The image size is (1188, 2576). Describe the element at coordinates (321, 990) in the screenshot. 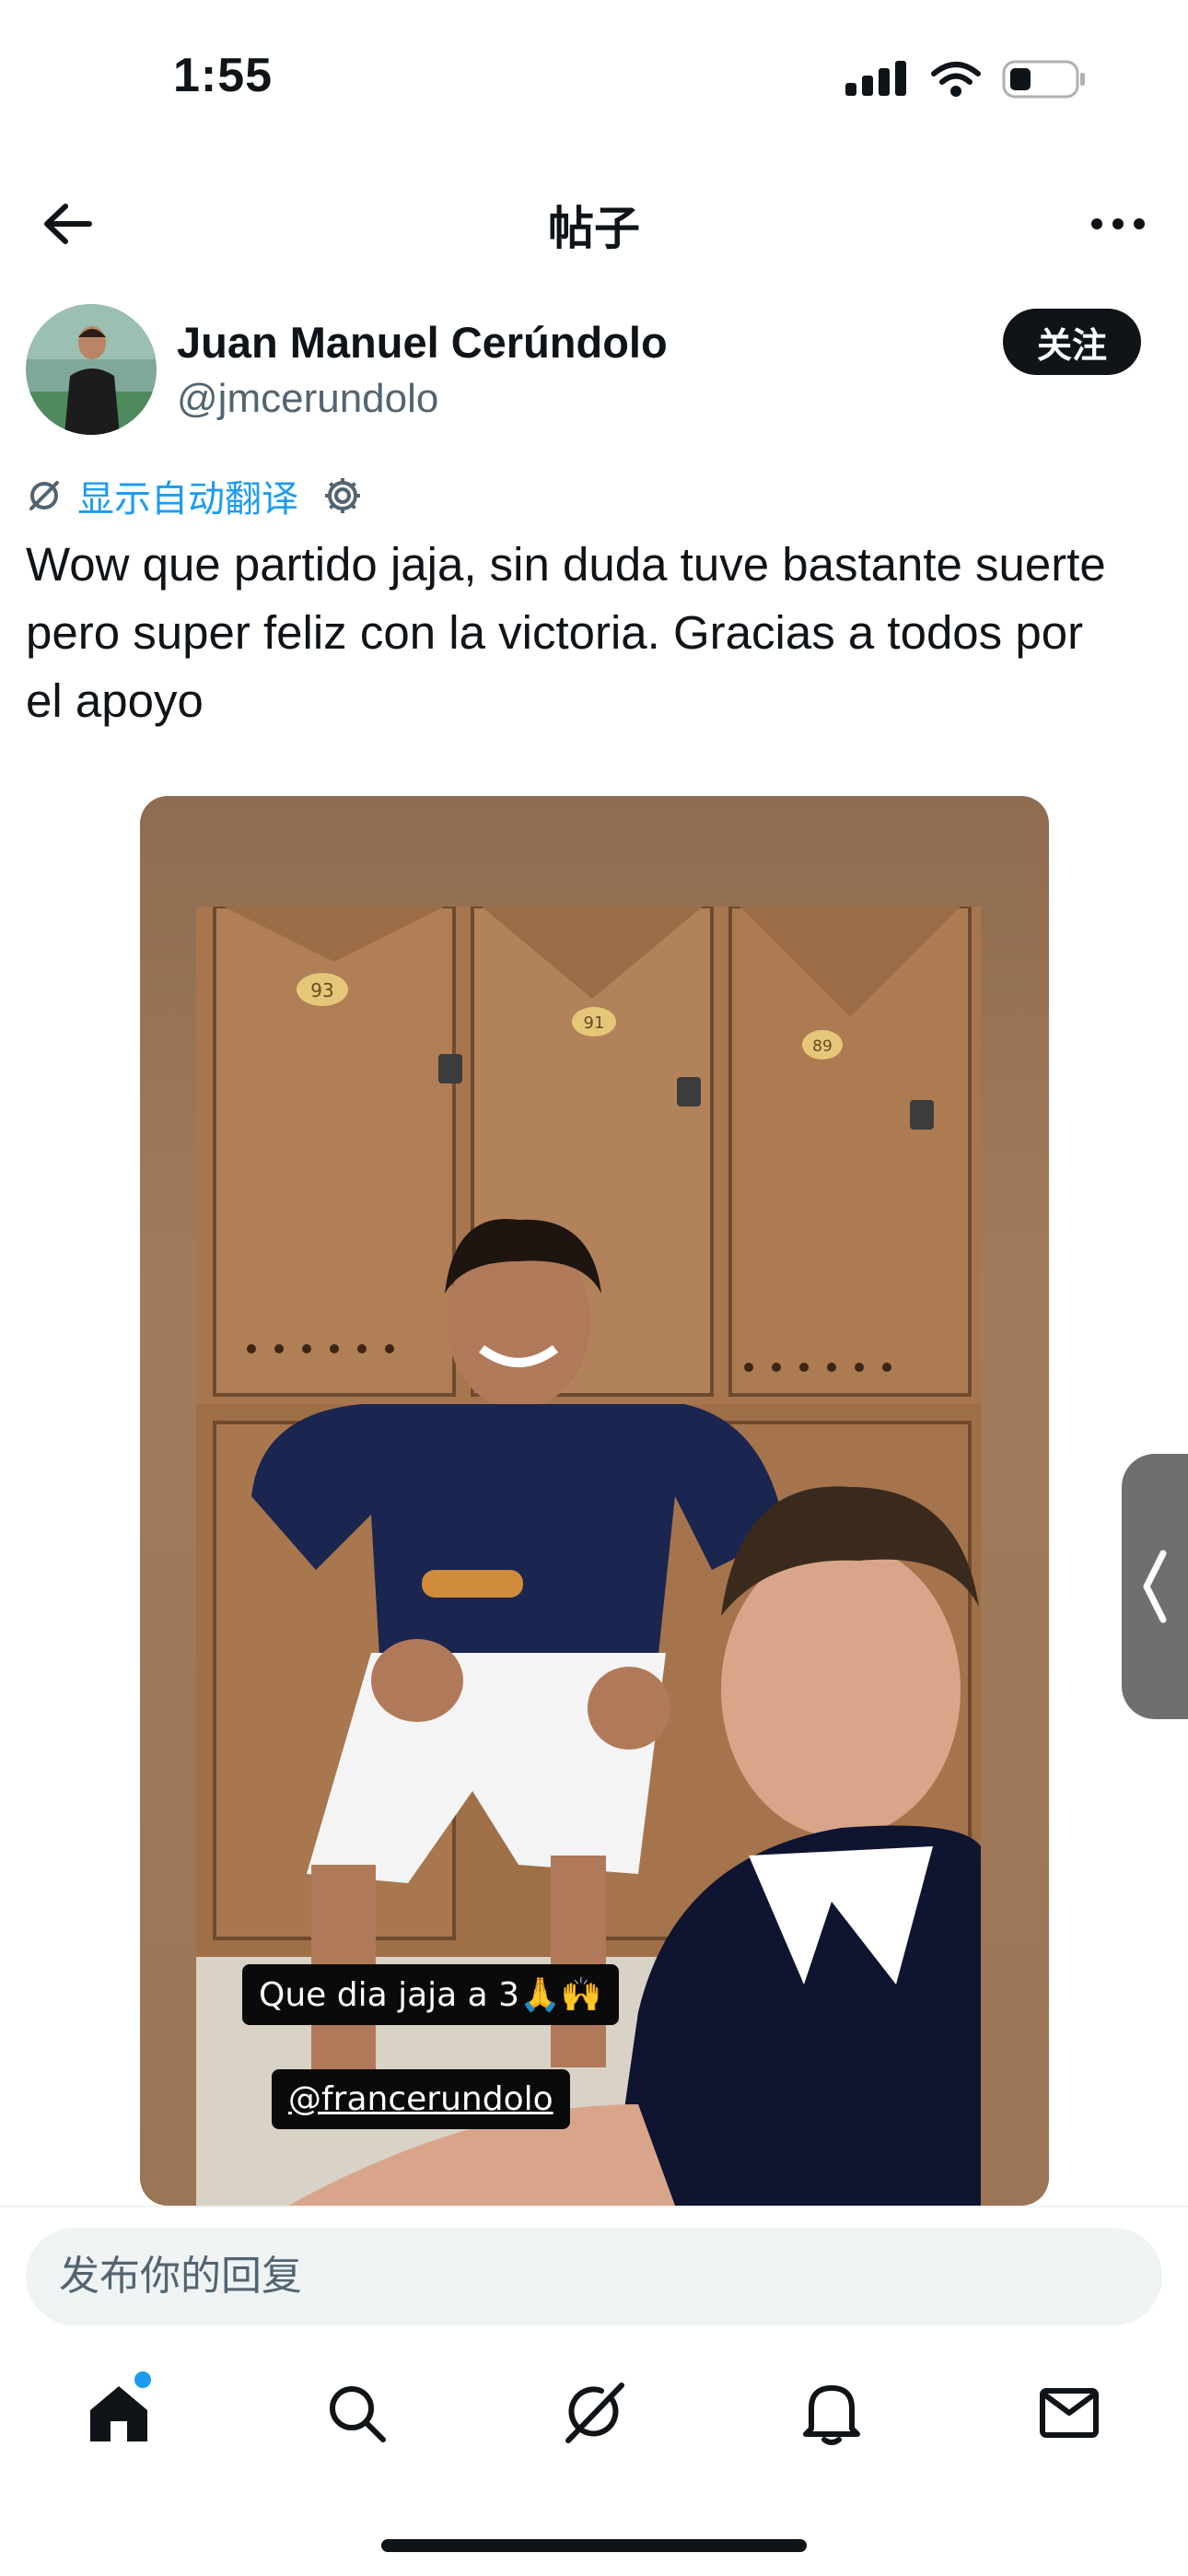

I see `locker-number: 93` at that location.